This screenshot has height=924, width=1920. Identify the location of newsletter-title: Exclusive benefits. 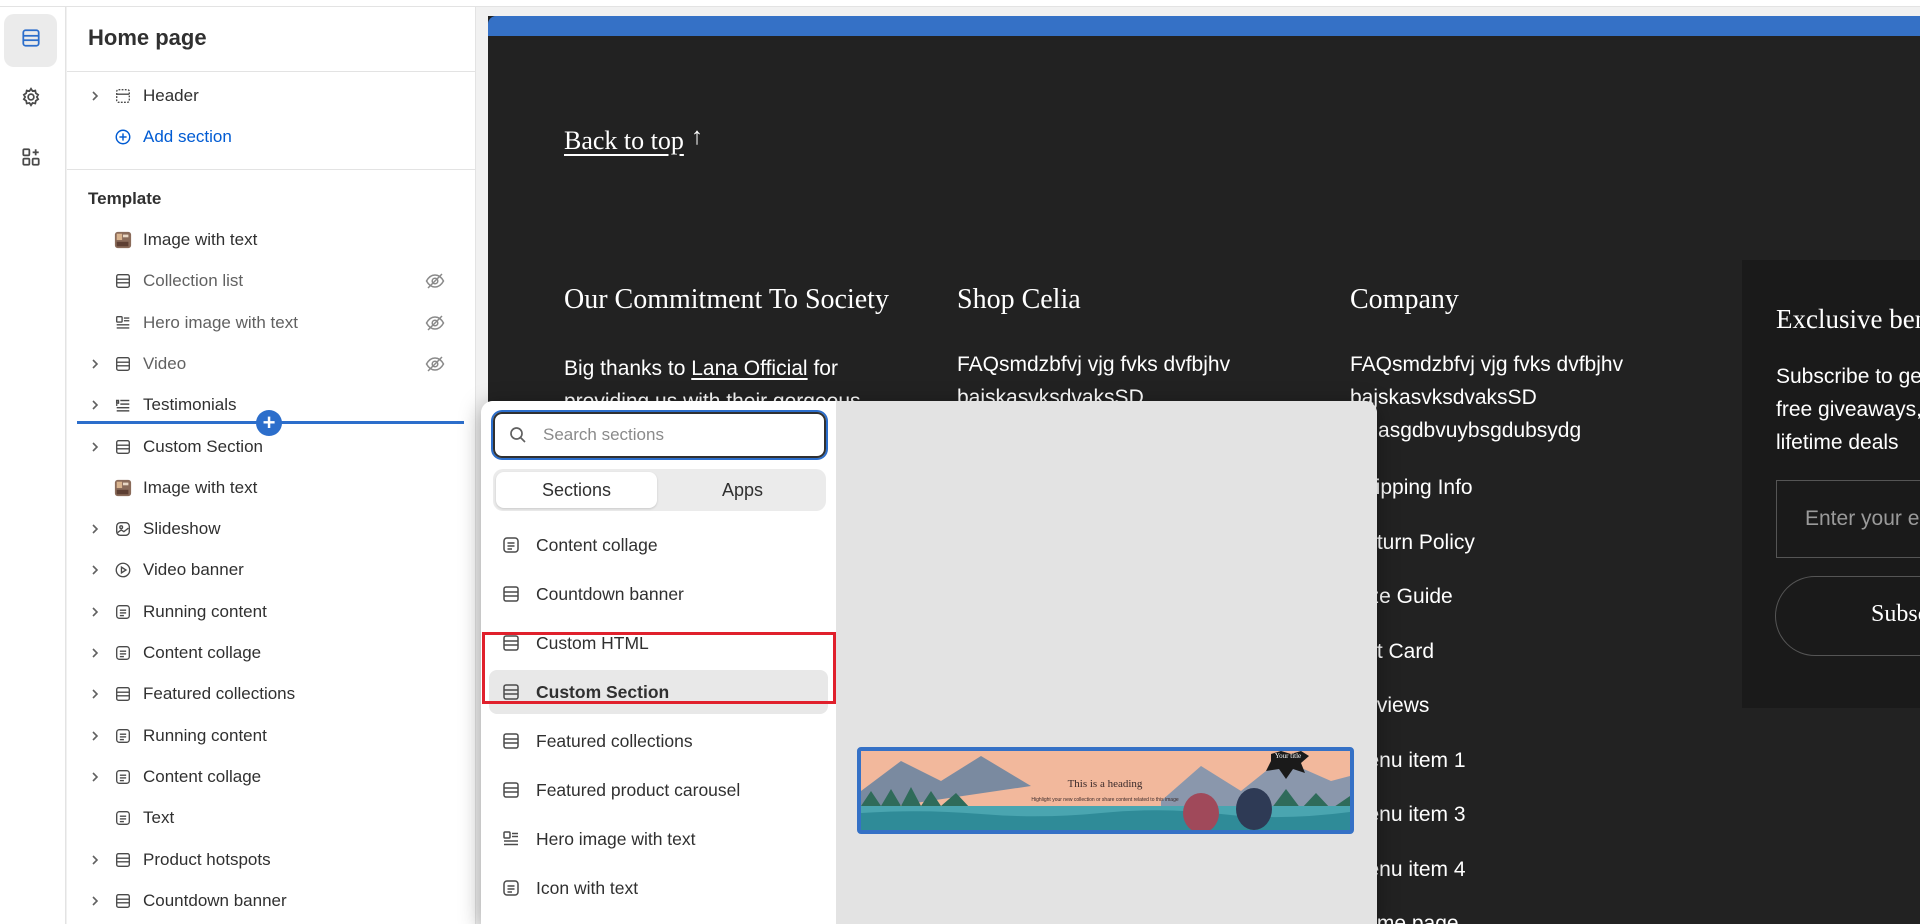
(1848, 319).